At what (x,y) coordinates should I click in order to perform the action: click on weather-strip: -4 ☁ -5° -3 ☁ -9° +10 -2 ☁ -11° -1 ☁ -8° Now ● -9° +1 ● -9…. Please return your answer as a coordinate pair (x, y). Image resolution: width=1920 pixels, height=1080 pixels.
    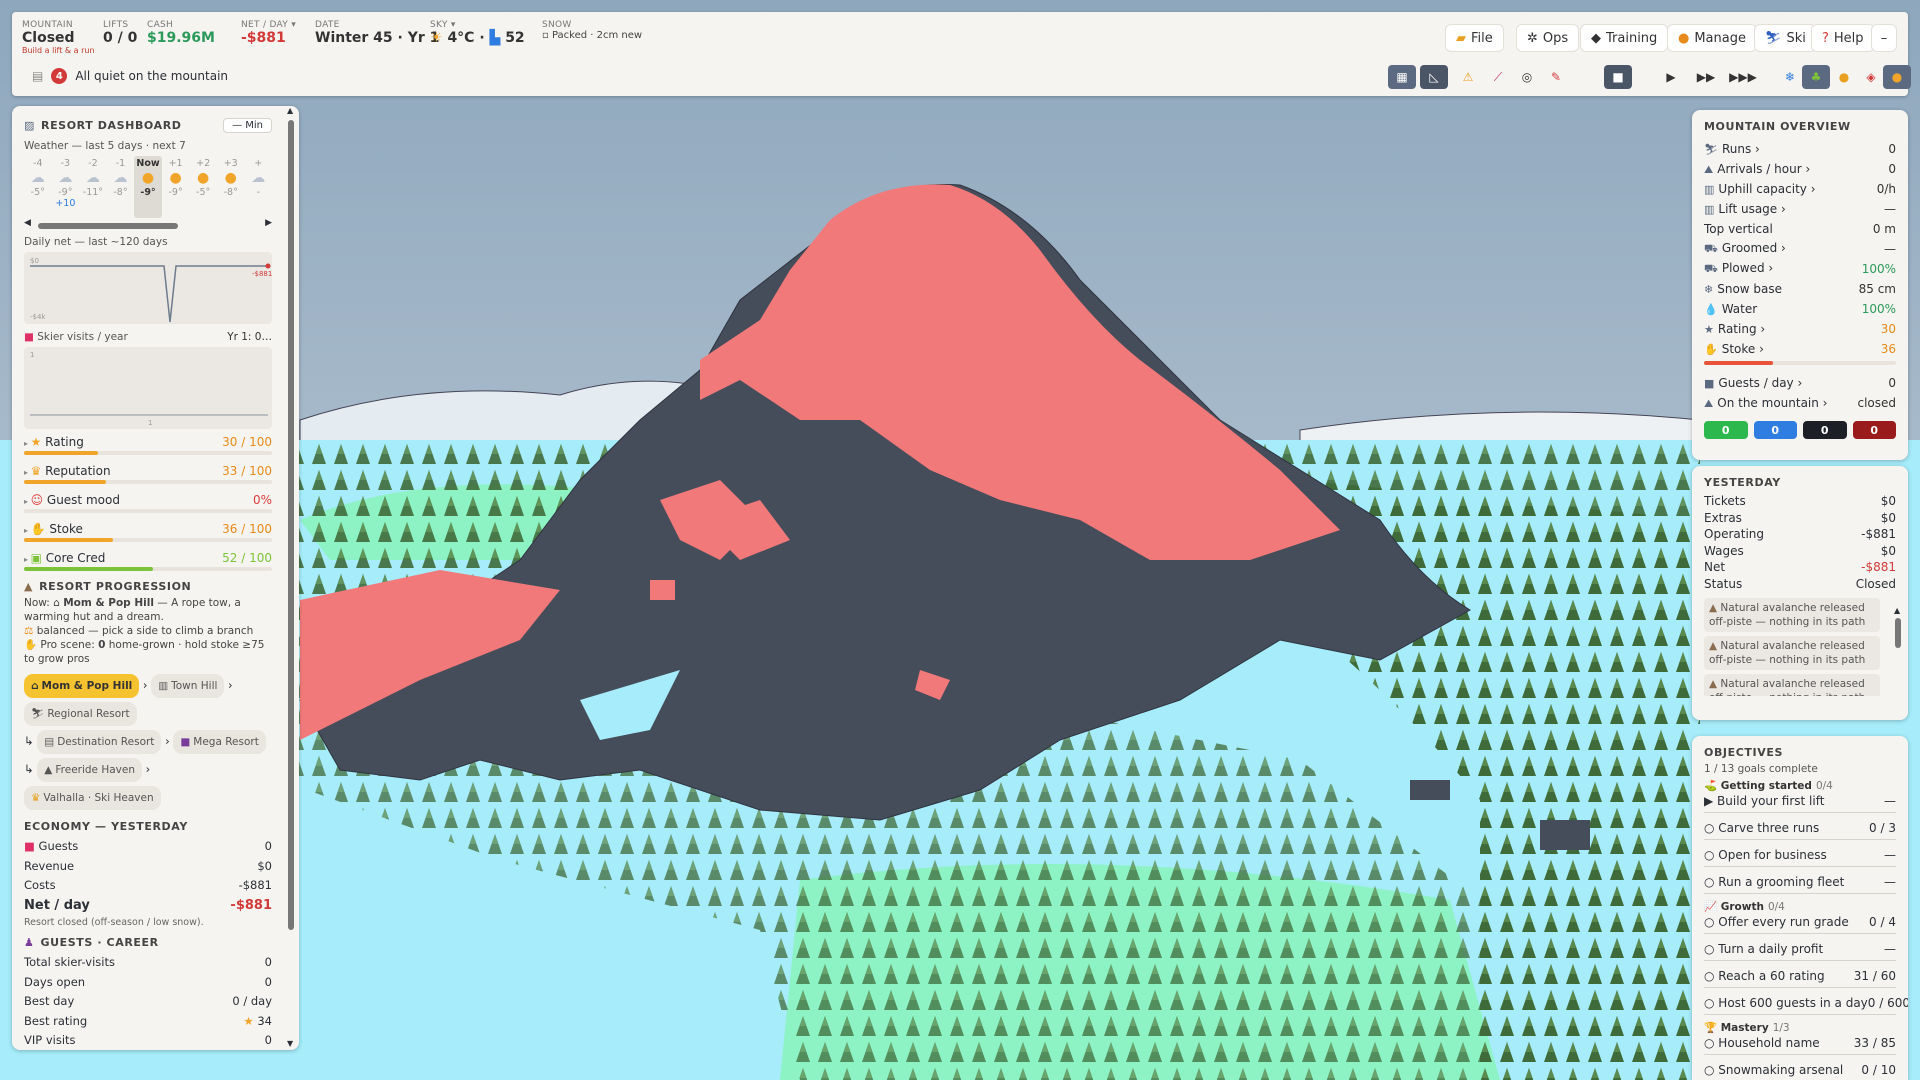
    Looking at the image, I should click on (148, 187).